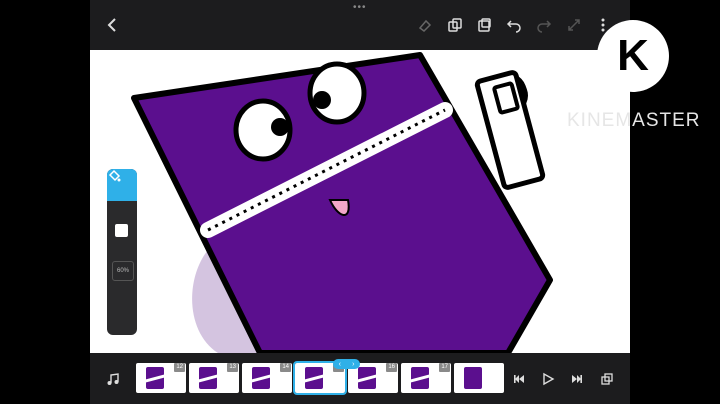 The height and width of the screenshot is (404, 720). Describe the element at coordinates (321, 378) in the screenshot. I see `frame-strip: 12 13 14 15 16 17` at that location.